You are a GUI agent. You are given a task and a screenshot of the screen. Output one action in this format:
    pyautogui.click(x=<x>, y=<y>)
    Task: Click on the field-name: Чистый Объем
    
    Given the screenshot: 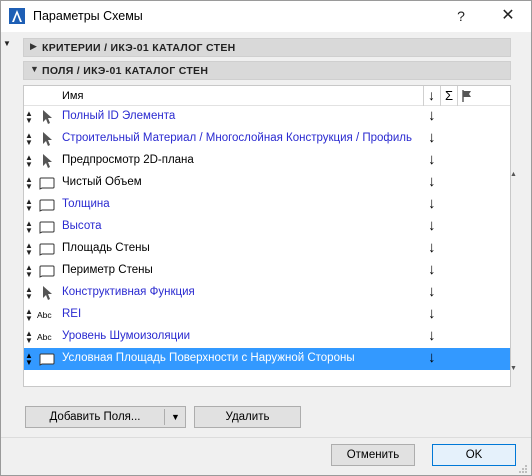 What is the action you would take?
    pyautogui.click(x=102, y=182)
    